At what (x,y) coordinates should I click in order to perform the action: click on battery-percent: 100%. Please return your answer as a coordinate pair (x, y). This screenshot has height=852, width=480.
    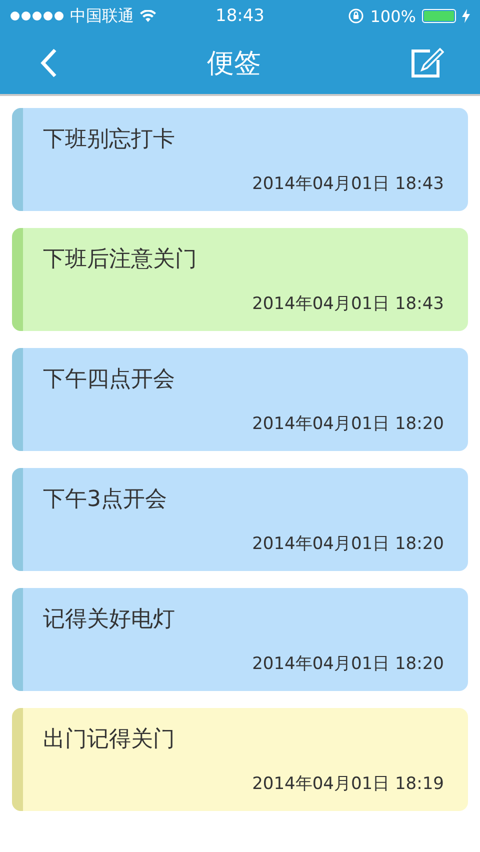
    Looking at the image, I should click on (393, 16).